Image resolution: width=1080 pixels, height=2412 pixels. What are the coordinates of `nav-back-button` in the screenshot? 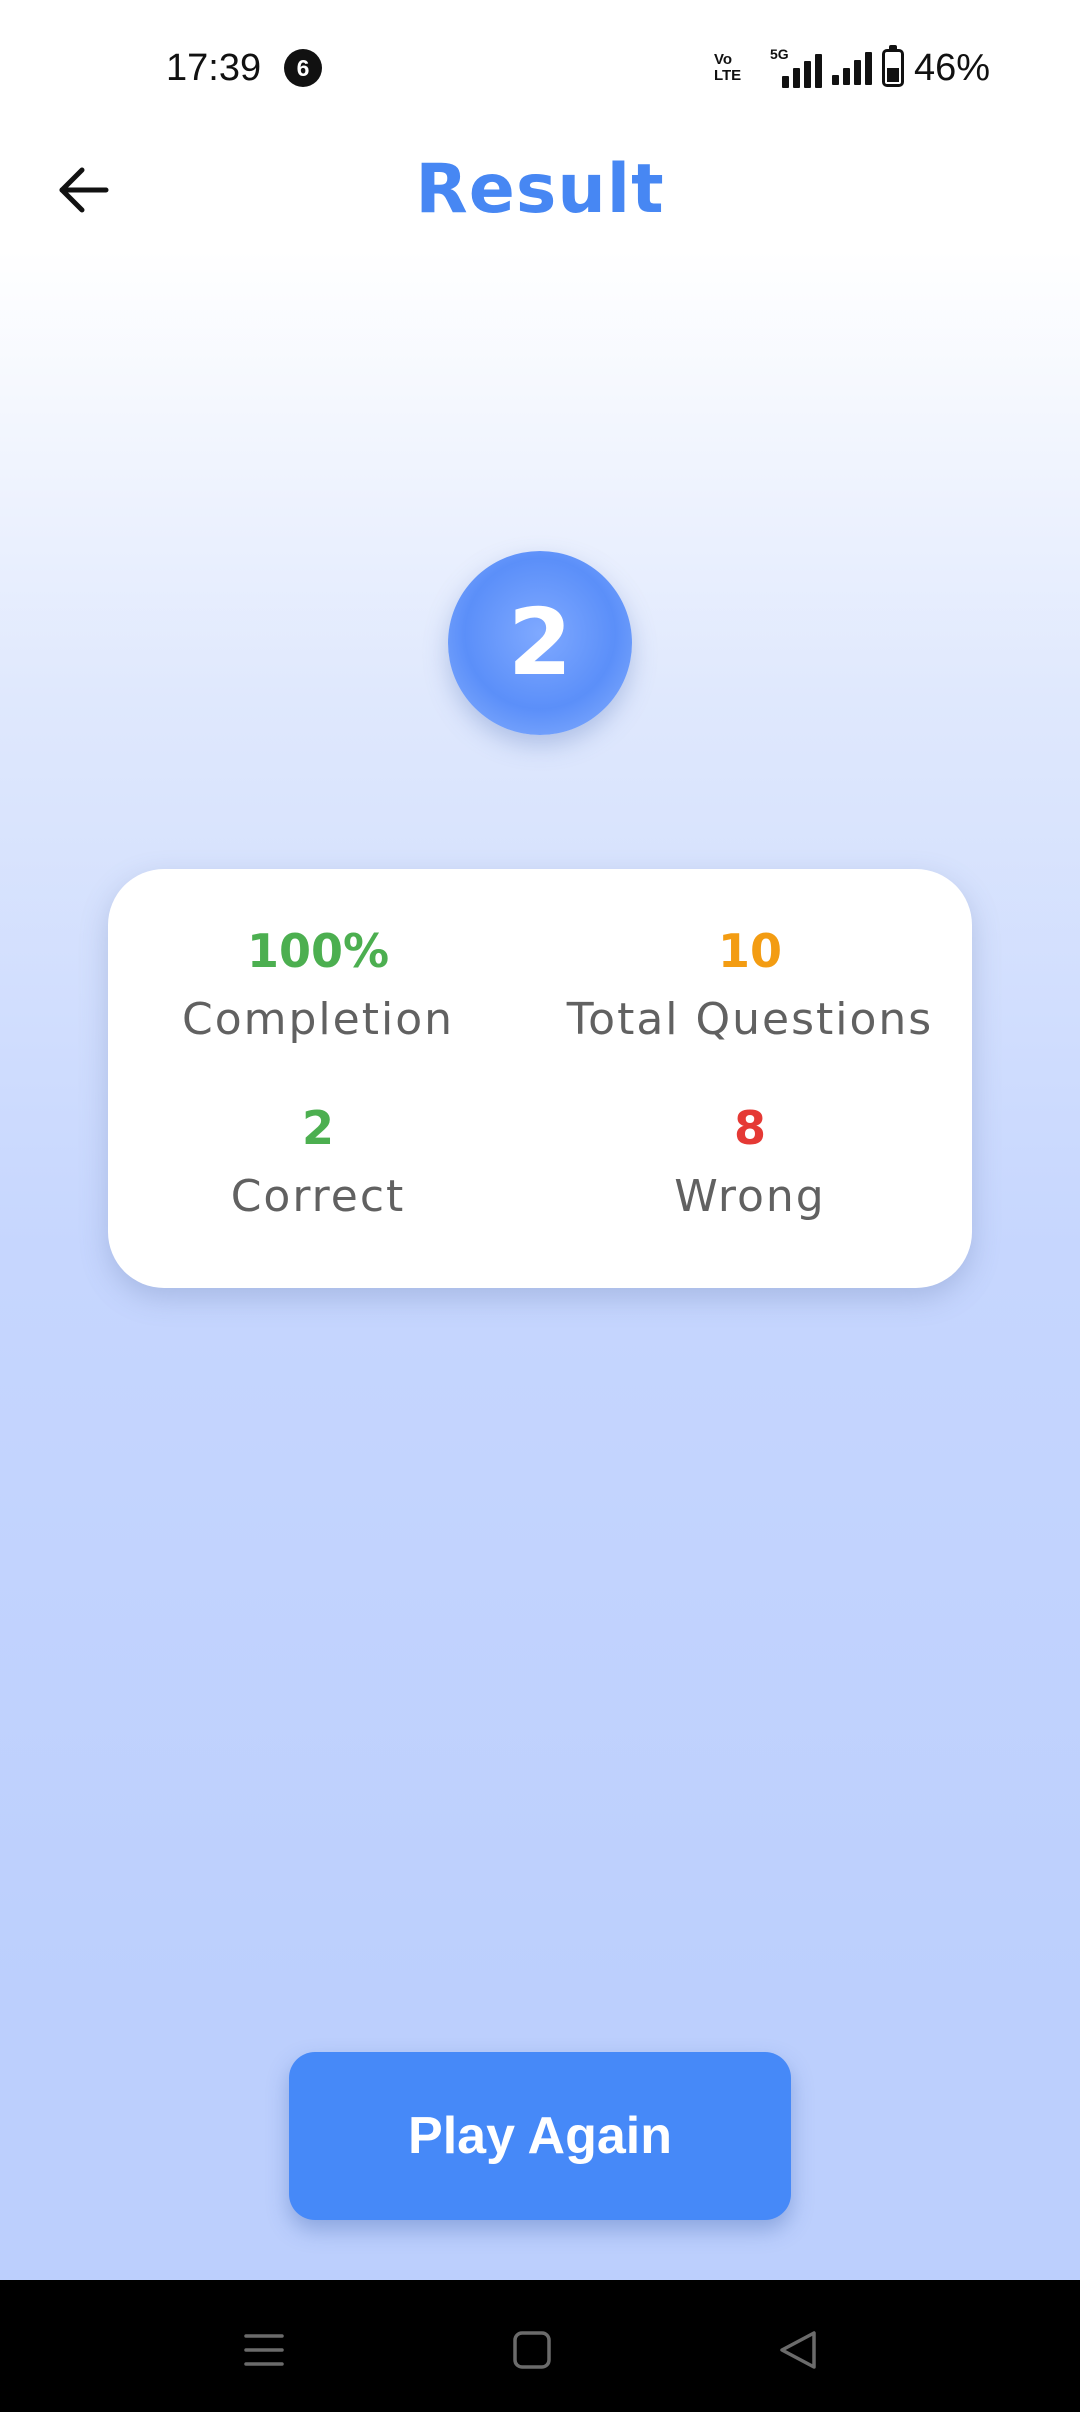 It's located at (798, 2350).